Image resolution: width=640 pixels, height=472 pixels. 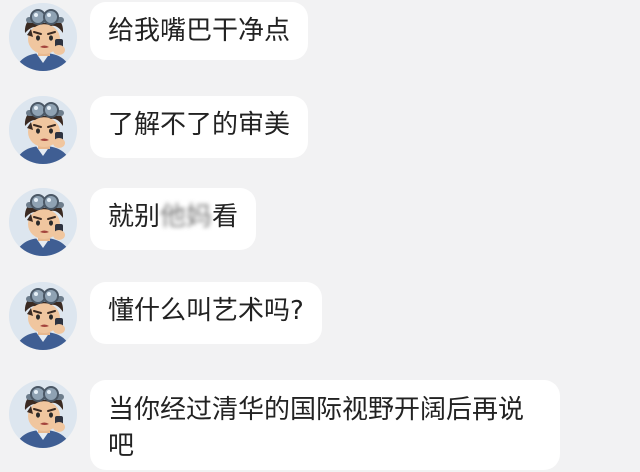 What do you see at coordinates (134, 217) in the screenshot?
I see `message-text-start: 就别` at bounding box center [134, 217].